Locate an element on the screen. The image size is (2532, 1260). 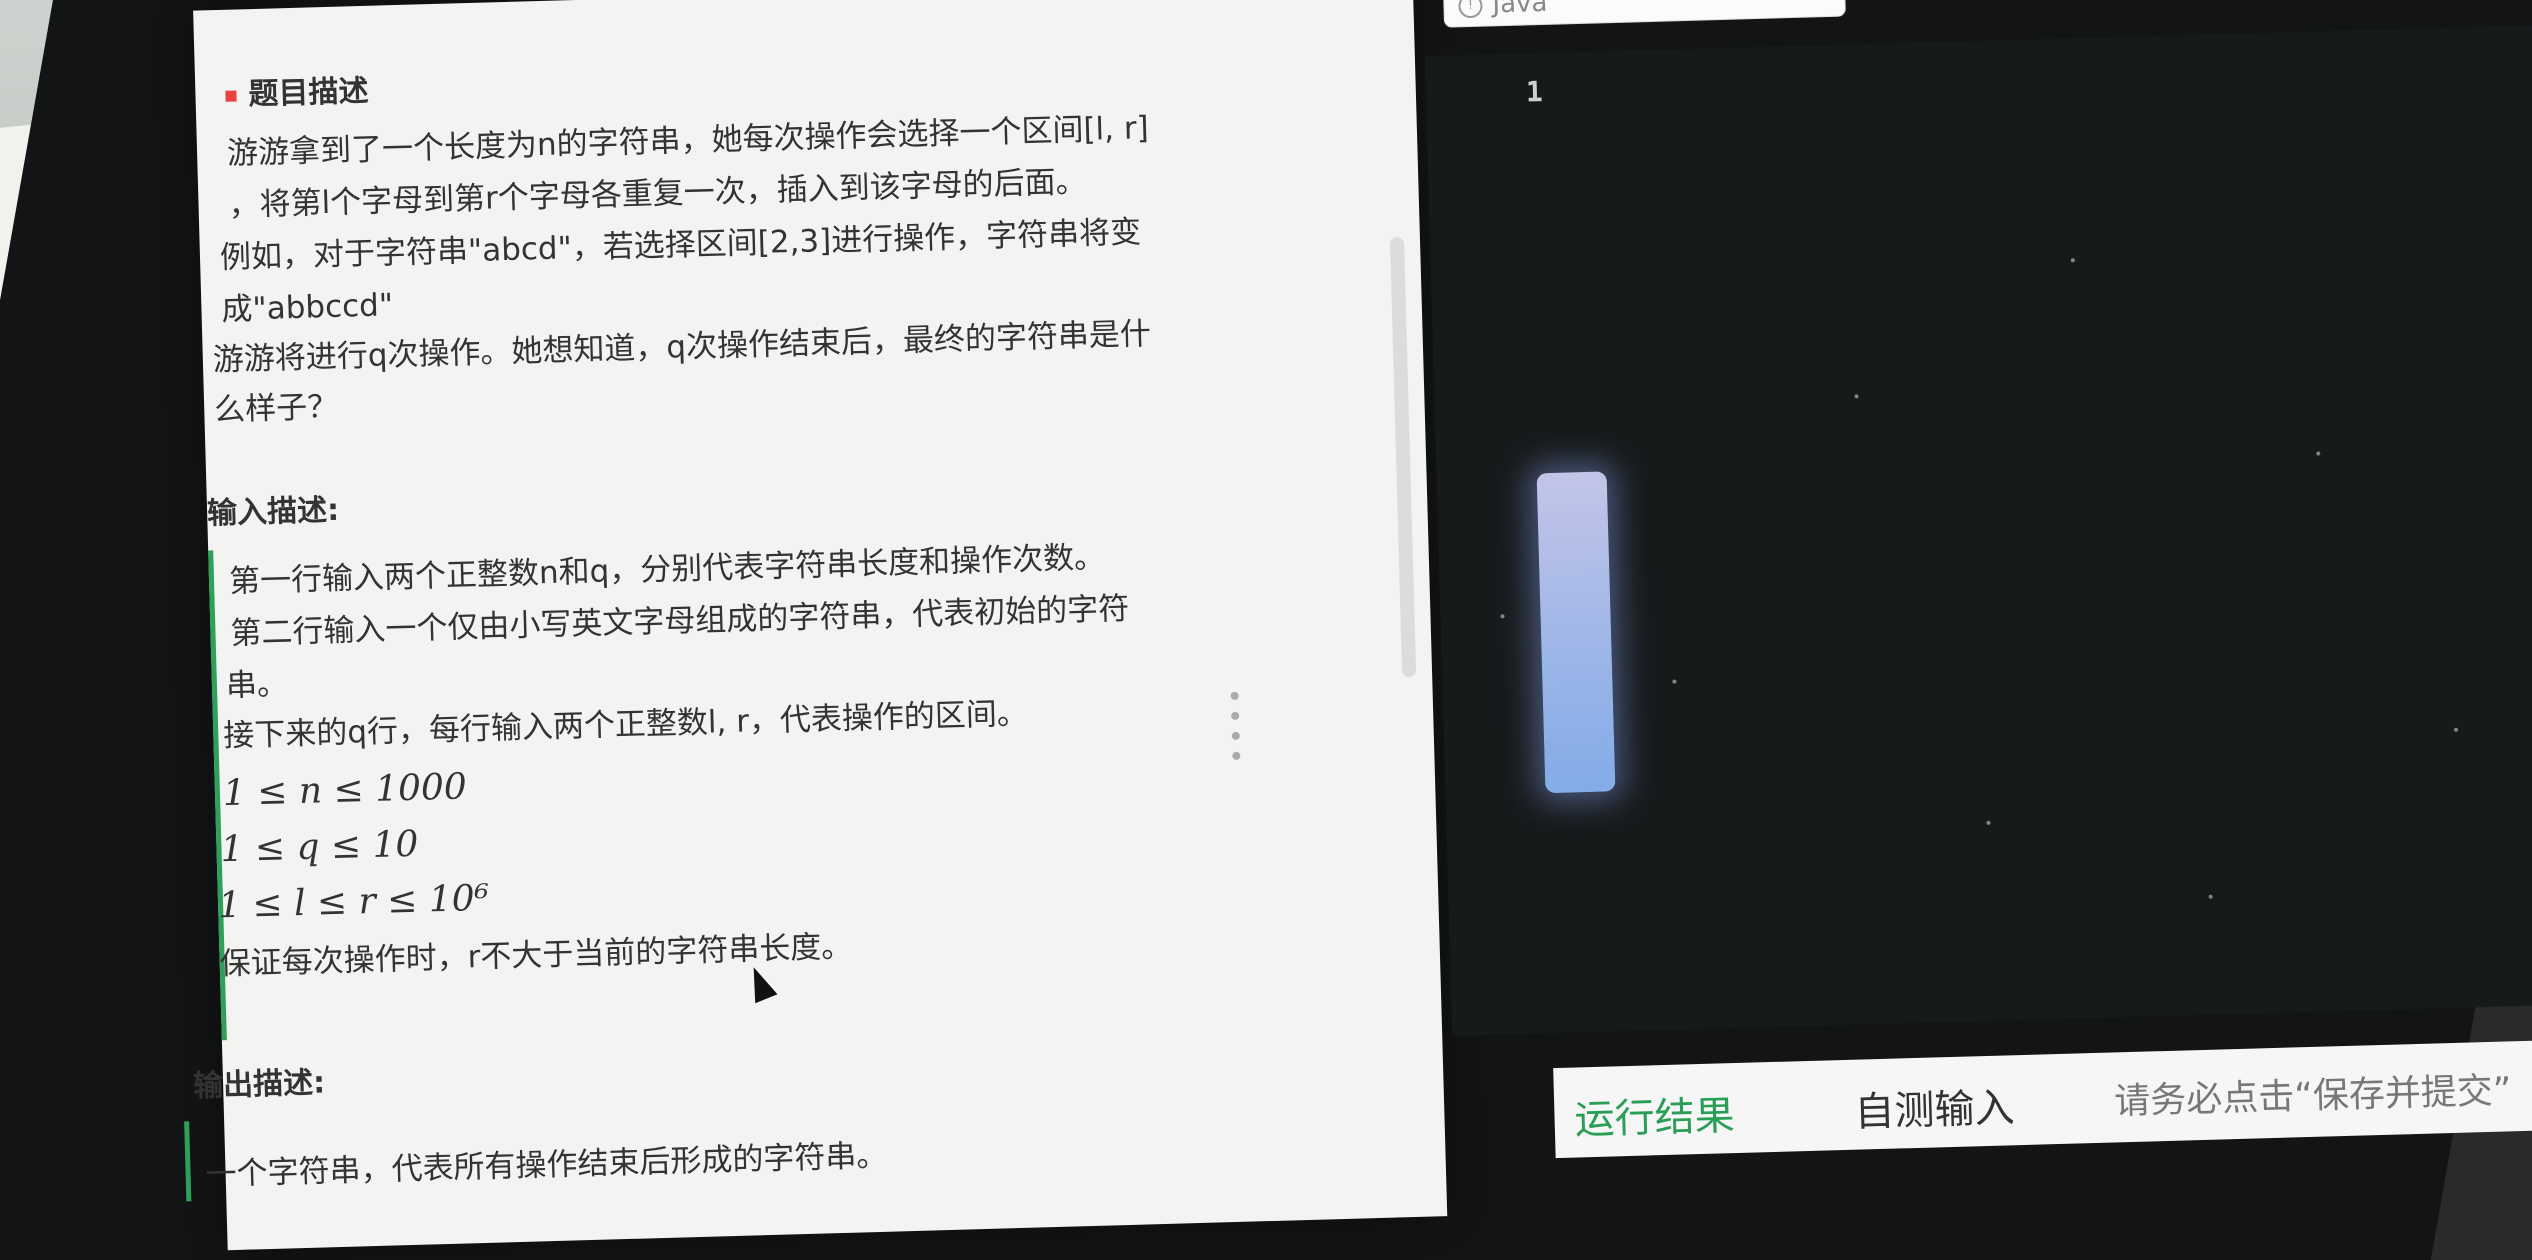
panel-resize-handle is located at coordinates (1236, 736).